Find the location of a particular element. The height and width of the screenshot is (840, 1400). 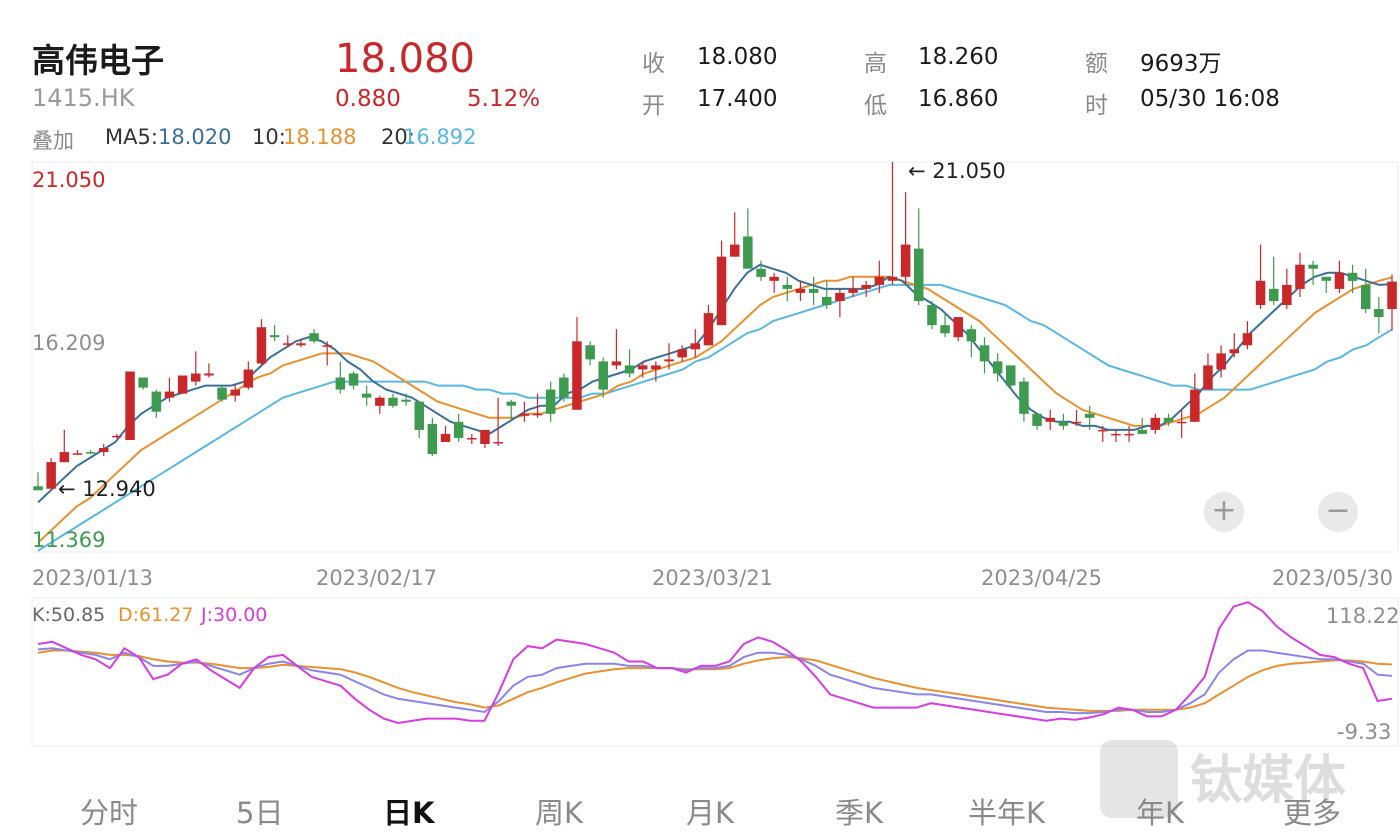

date-tick: 2023/02/17 is located at coordinates (377, 578).